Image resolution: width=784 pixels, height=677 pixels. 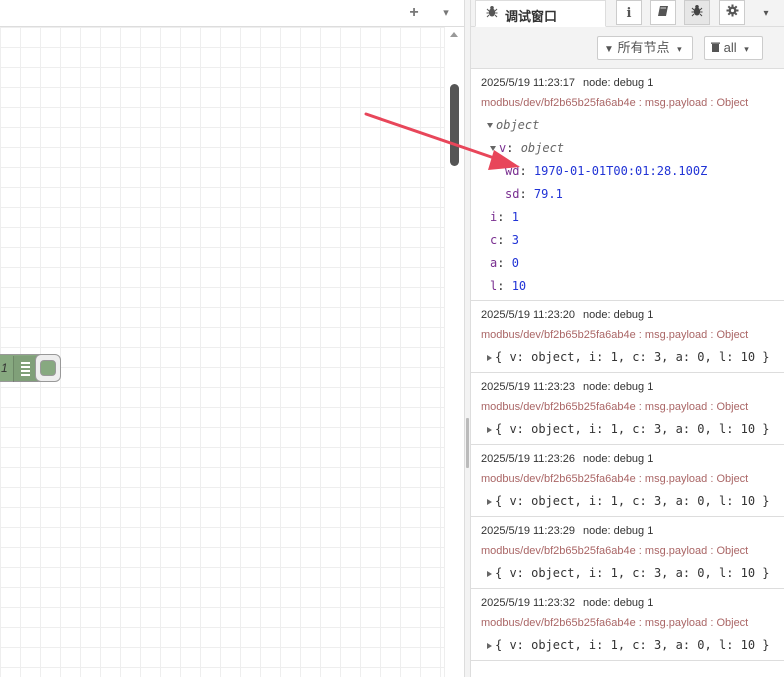 What do you see at coordinates (528, 387) in the screenshot?
I see `message-time: 2025/5/19 11:23:23` at bounding box center [528, 387].